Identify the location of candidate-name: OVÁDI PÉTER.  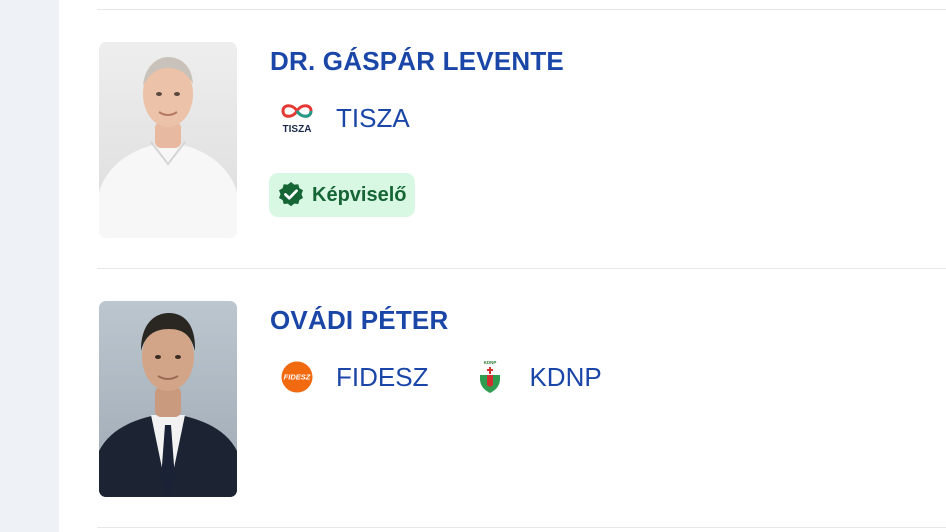
(359, 320).